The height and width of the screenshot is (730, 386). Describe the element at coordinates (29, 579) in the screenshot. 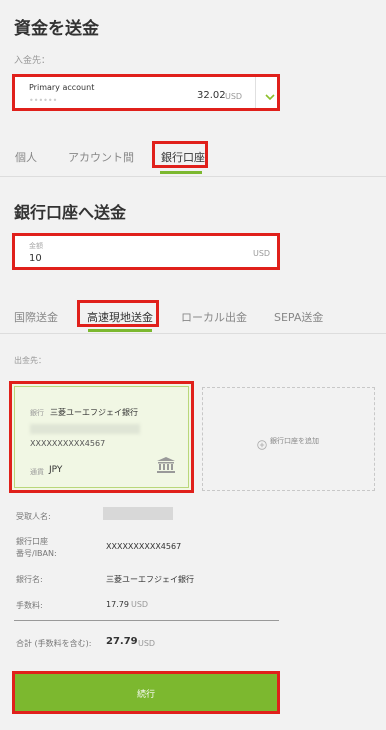

I see `bank-name-label: 銀行名:` at that location.